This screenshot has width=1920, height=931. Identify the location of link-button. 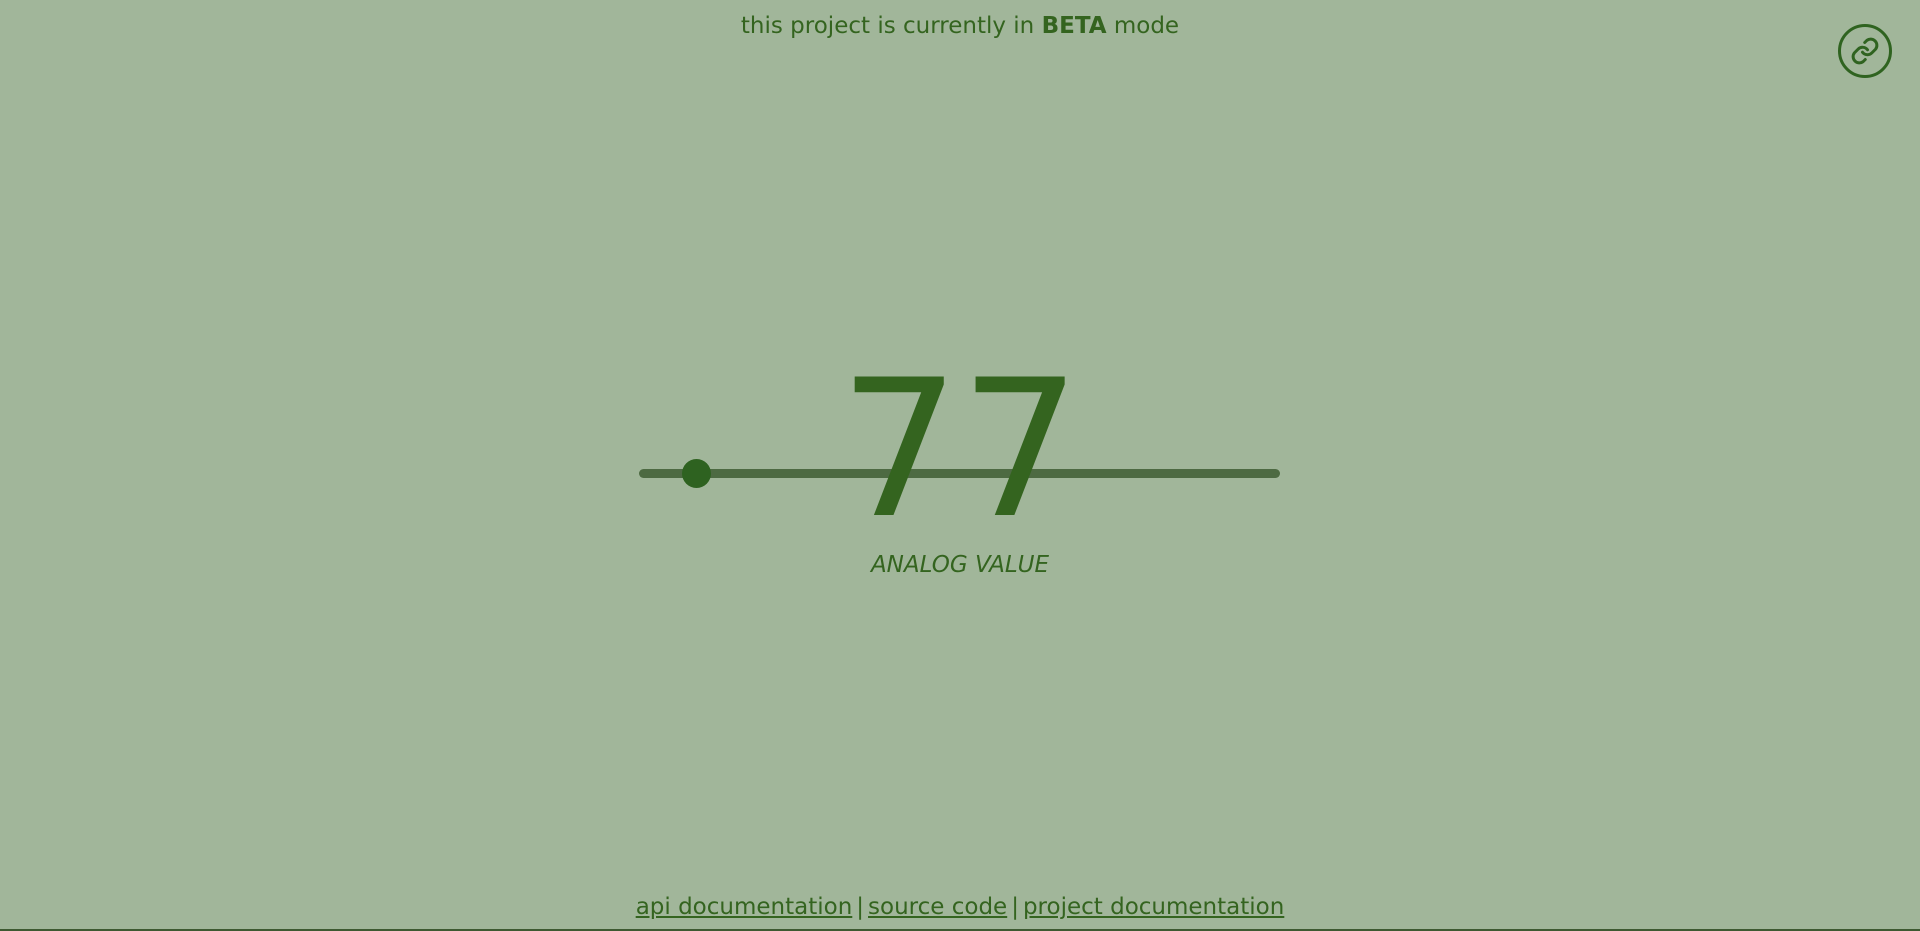
(1865, 51).